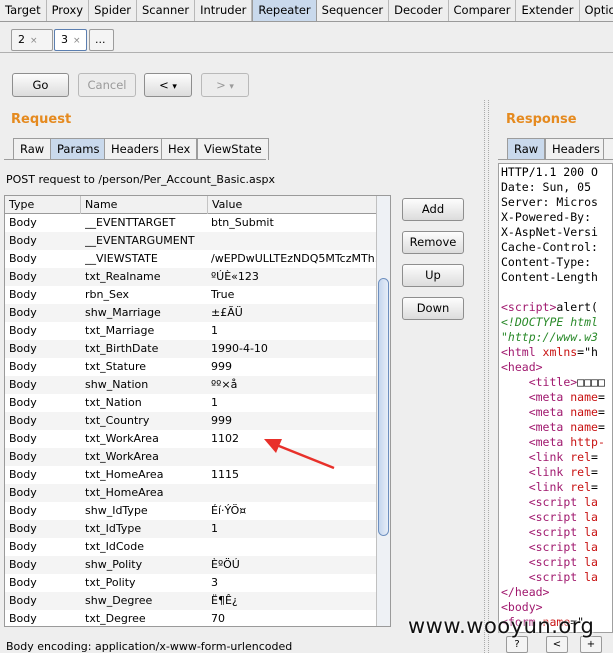 This screenshot has height=653, width=613. I want to click on cell-name: txt_IdType, so click(113, 528).